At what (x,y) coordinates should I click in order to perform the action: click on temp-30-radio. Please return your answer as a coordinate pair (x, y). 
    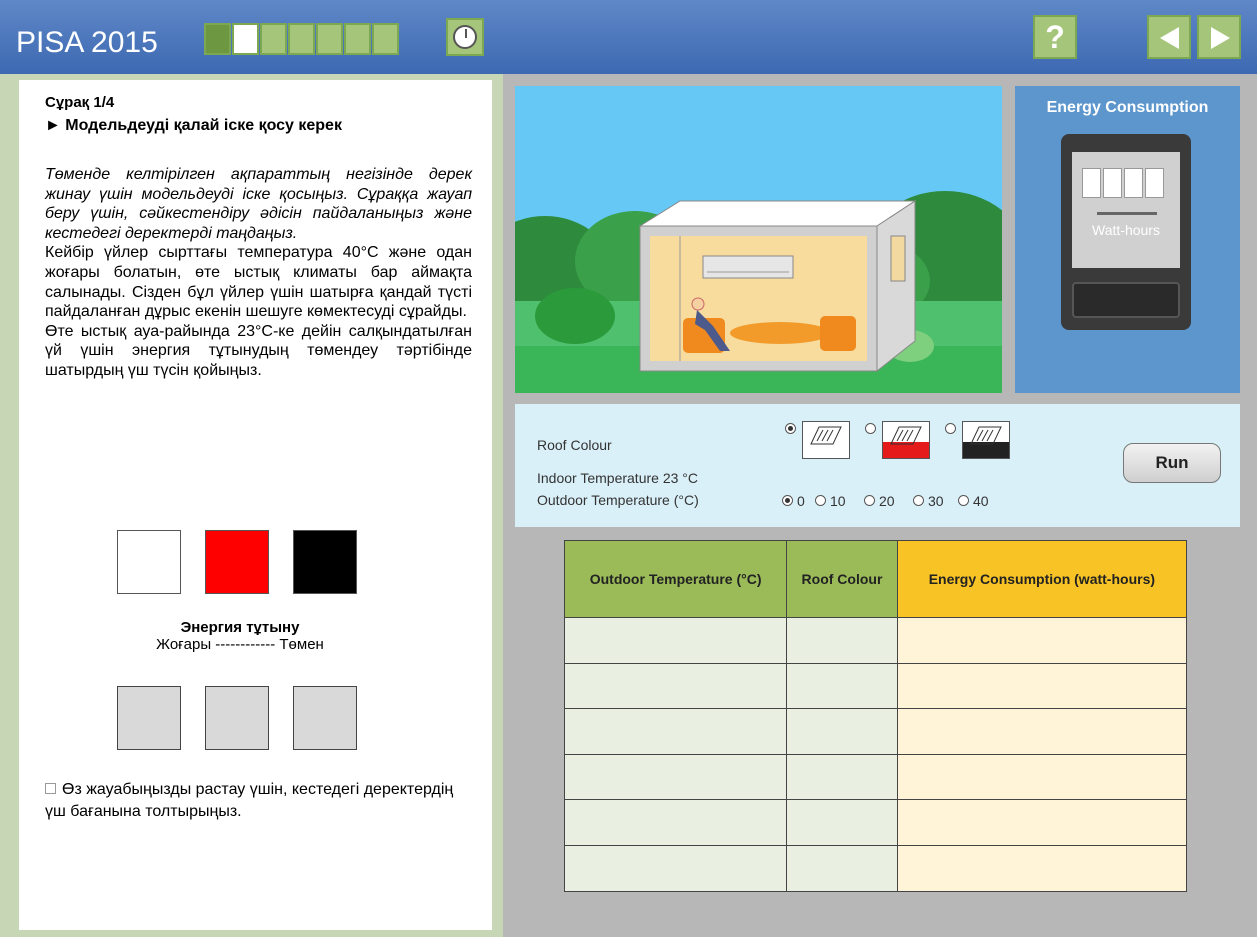
    Looking at the image, I should click on (918, 500).